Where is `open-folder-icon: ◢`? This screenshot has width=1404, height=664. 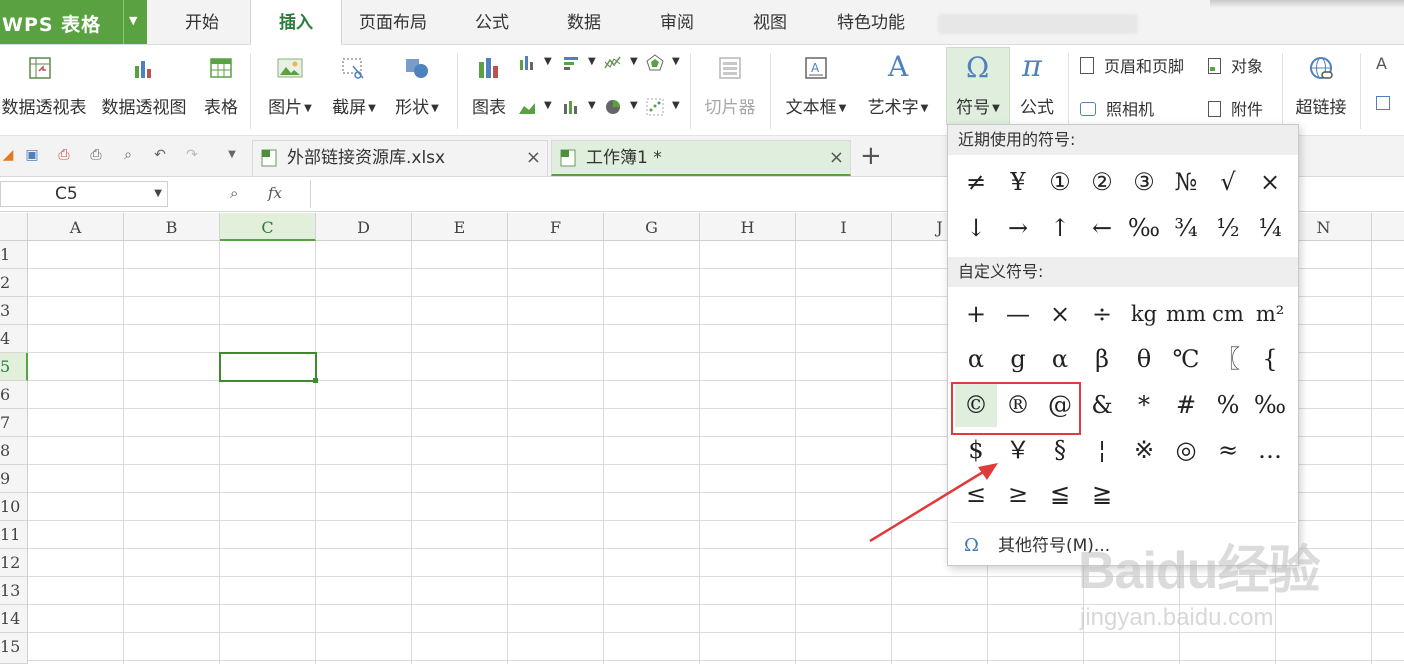
open-folder-icon: ◢ is located at coordinates (8, 155).